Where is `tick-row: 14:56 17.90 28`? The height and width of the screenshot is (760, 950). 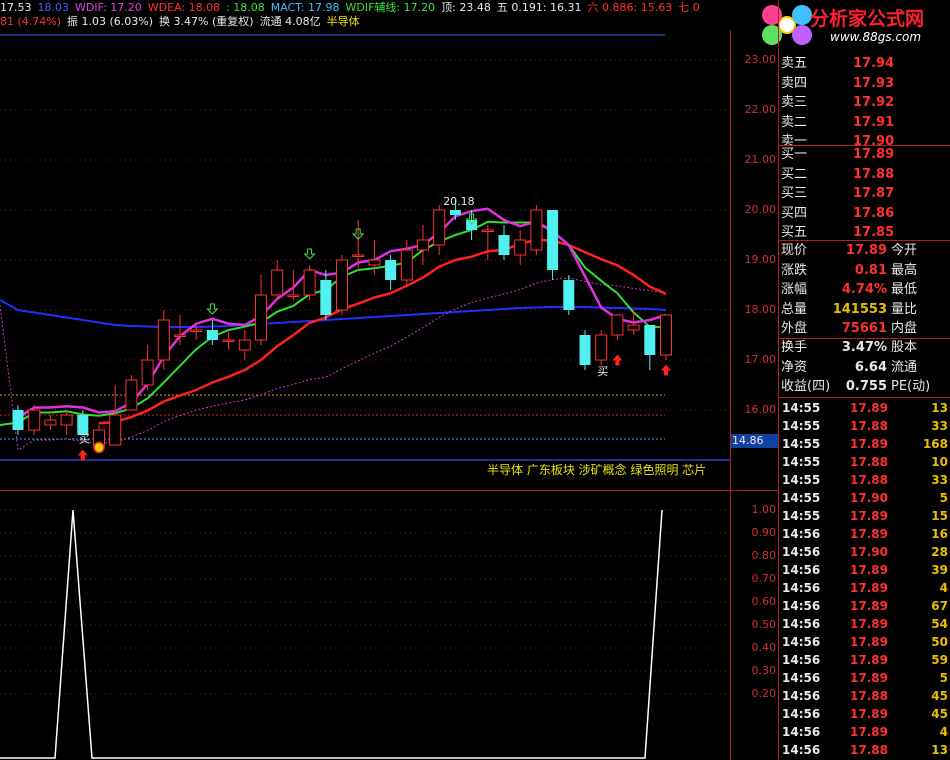 tick-row: 14:56 17.90 28 is located at coordinates (865, 552).